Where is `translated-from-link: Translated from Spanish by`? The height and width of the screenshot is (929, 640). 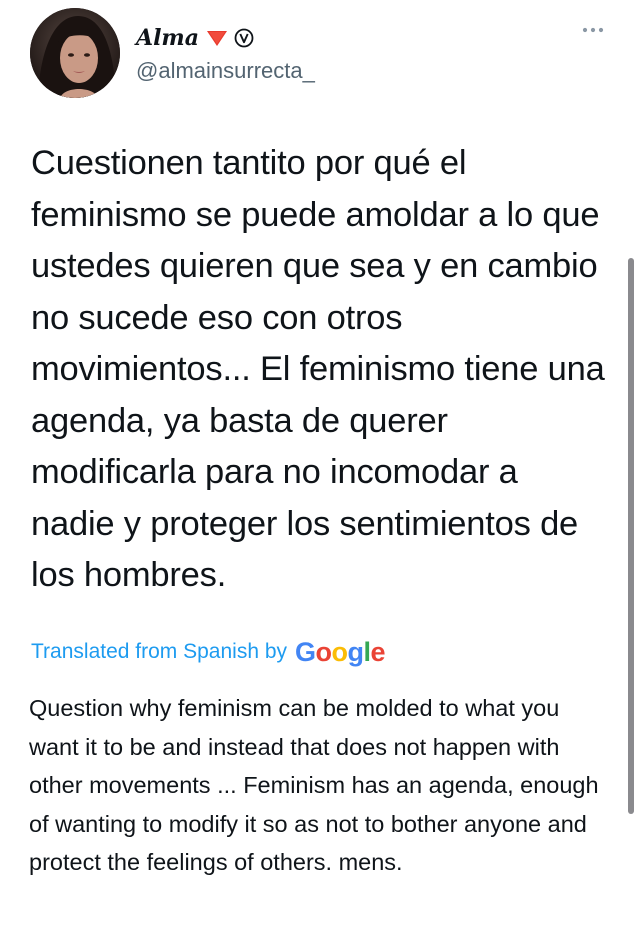
translated-from-link: Translated from Spanish by is located at coordinates (159, 652).